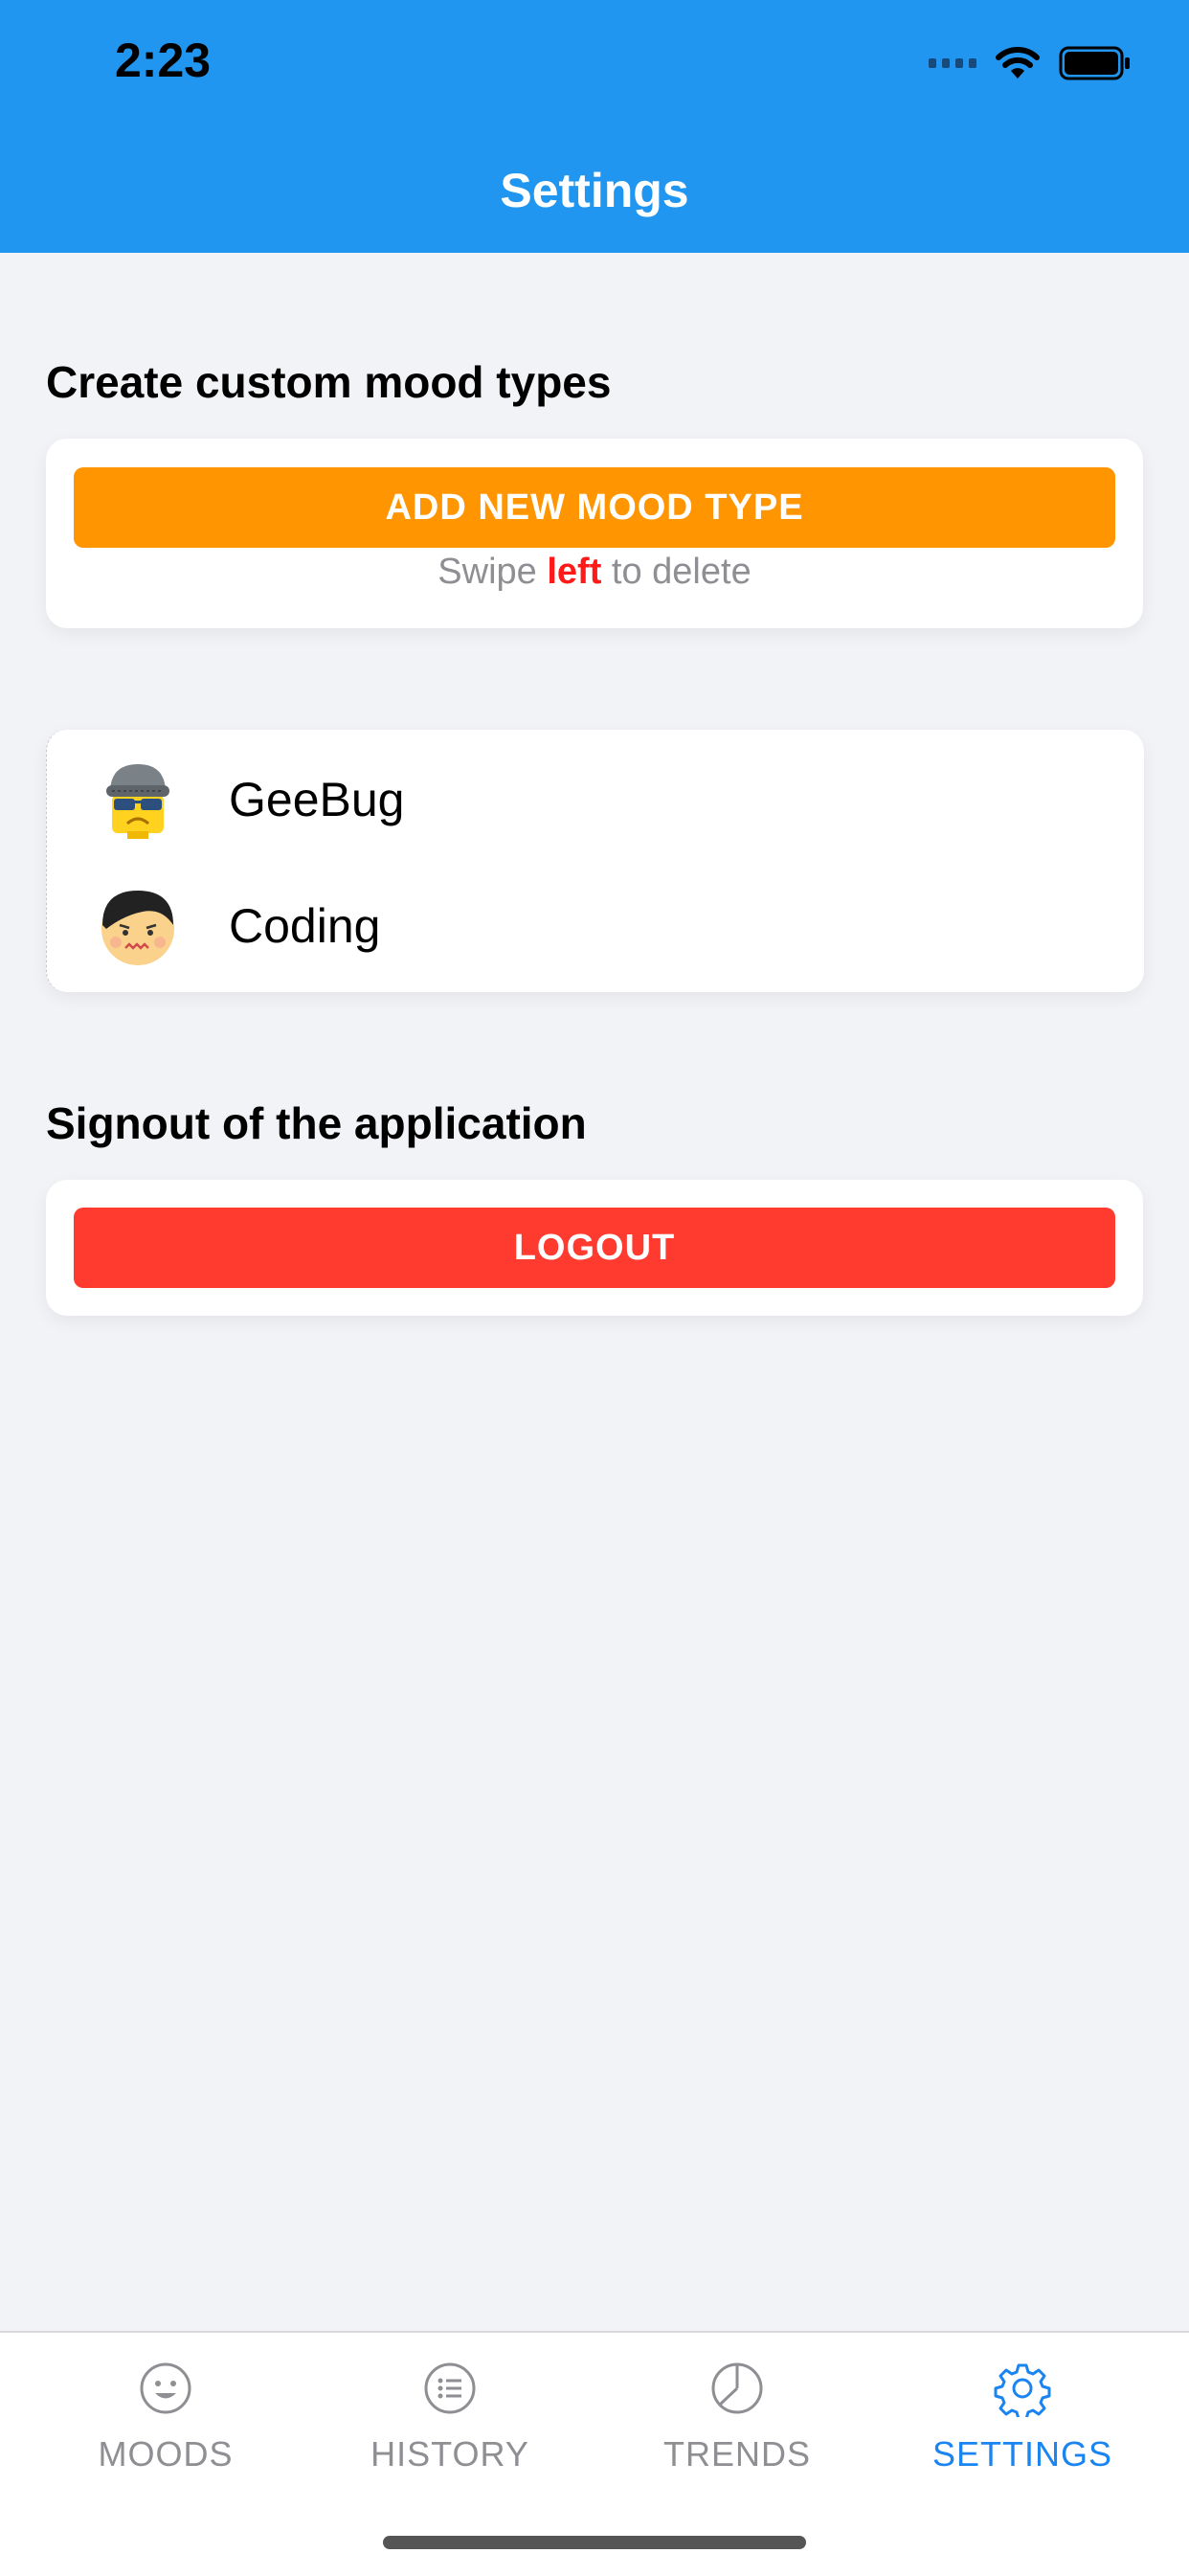 The width and height of the screenshot is (1189, 2576). What do you see at coordinates (594, 507) in the screenshot?
I see `add-mood-type-button: ADD NEW MOOD TYPE` at bounding box center [594, 507].